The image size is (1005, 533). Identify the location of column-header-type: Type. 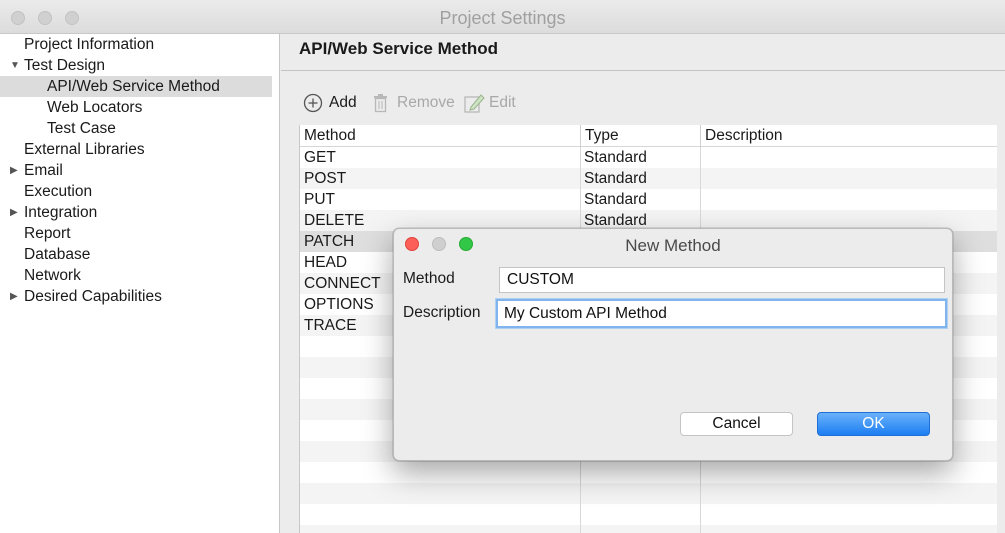
(640, 136).